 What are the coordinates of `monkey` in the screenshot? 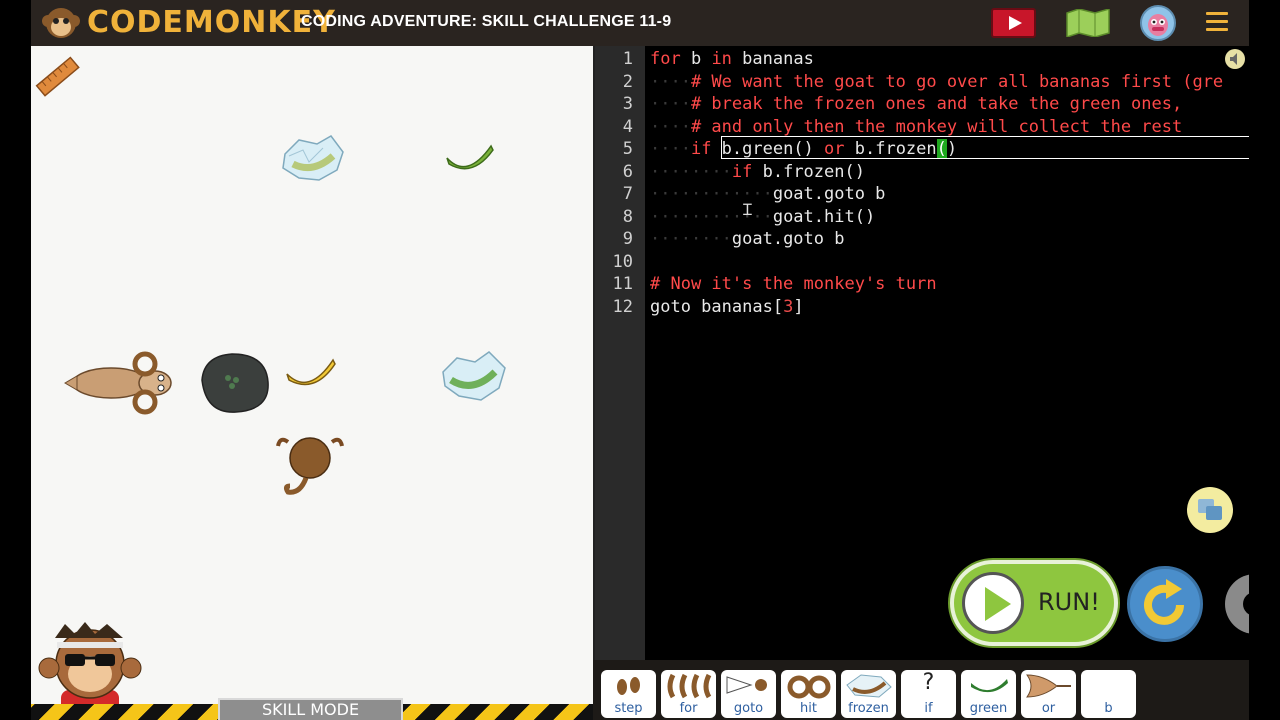 It's located at (310, 466).